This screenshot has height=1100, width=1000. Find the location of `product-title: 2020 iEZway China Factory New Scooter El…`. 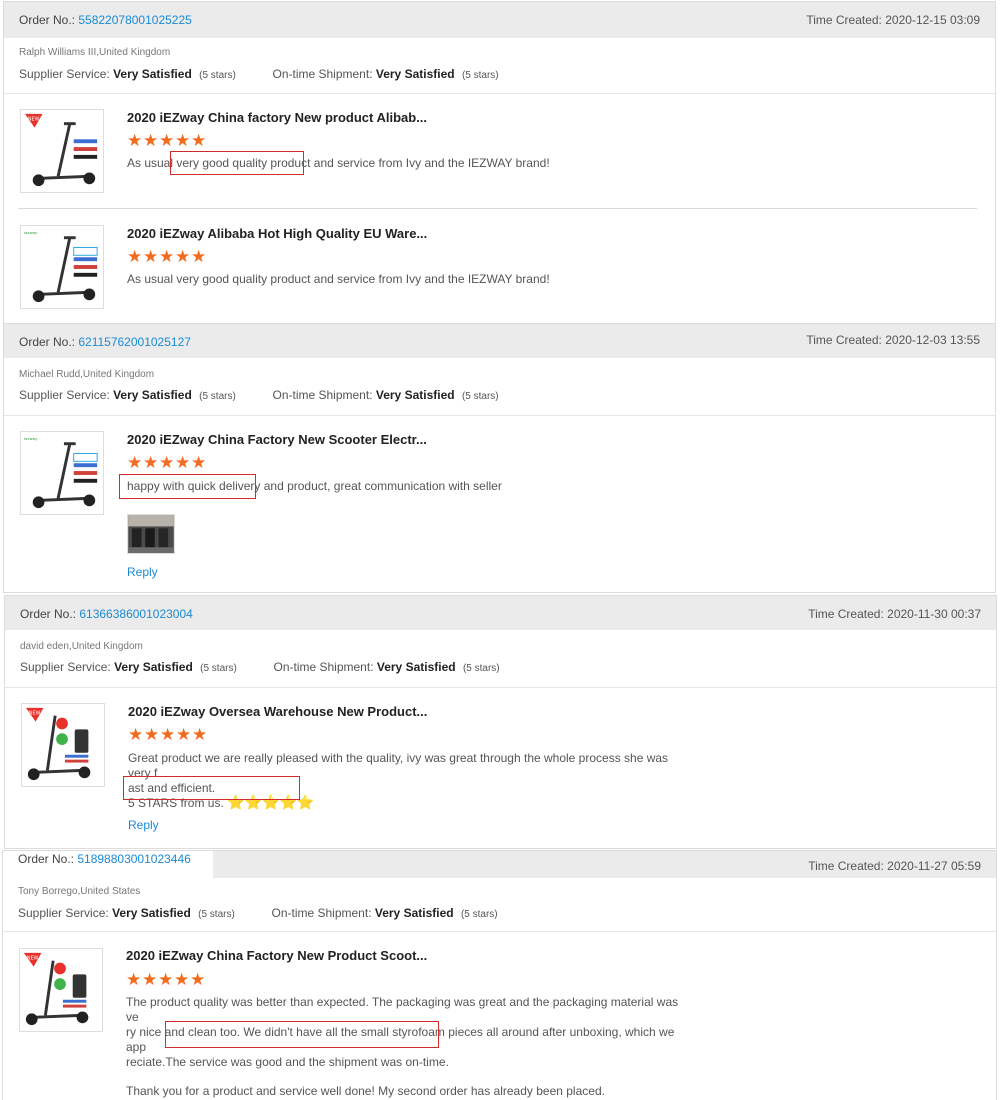

product-title: 2020 iEZway China Factory New Scooter El… is located at coordinates (277, 439).